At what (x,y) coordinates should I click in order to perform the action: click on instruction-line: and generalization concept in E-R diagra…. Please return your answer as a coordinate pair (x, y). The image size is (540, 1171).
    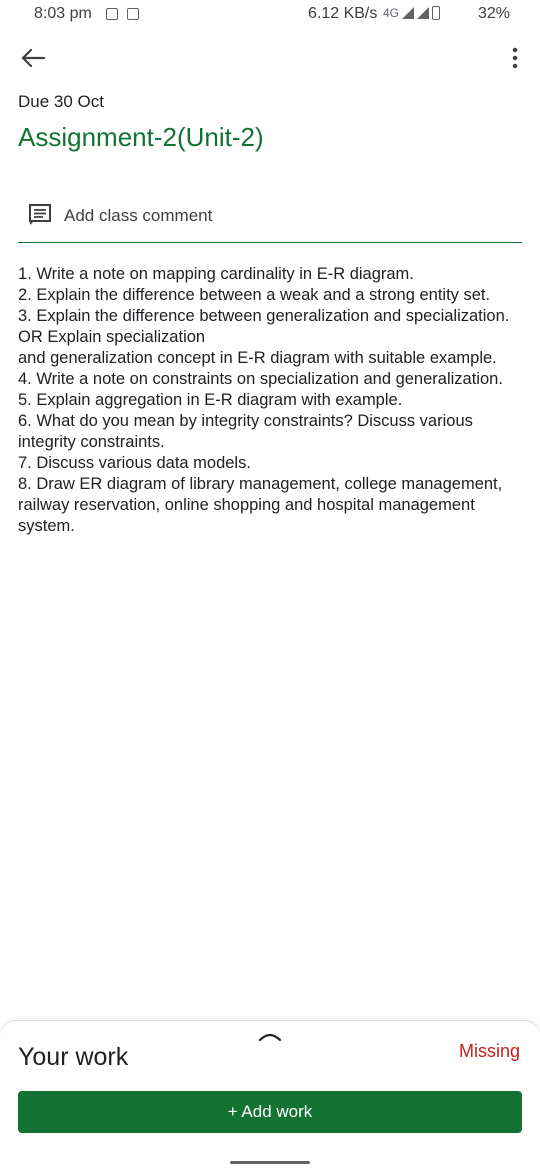
    Looking at the image, I should click on (257, 358).